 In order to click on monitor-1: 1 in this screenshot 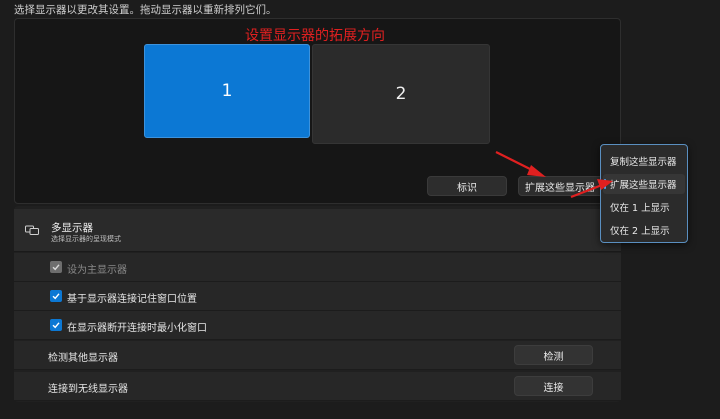, I will do `click(227, 91)`.